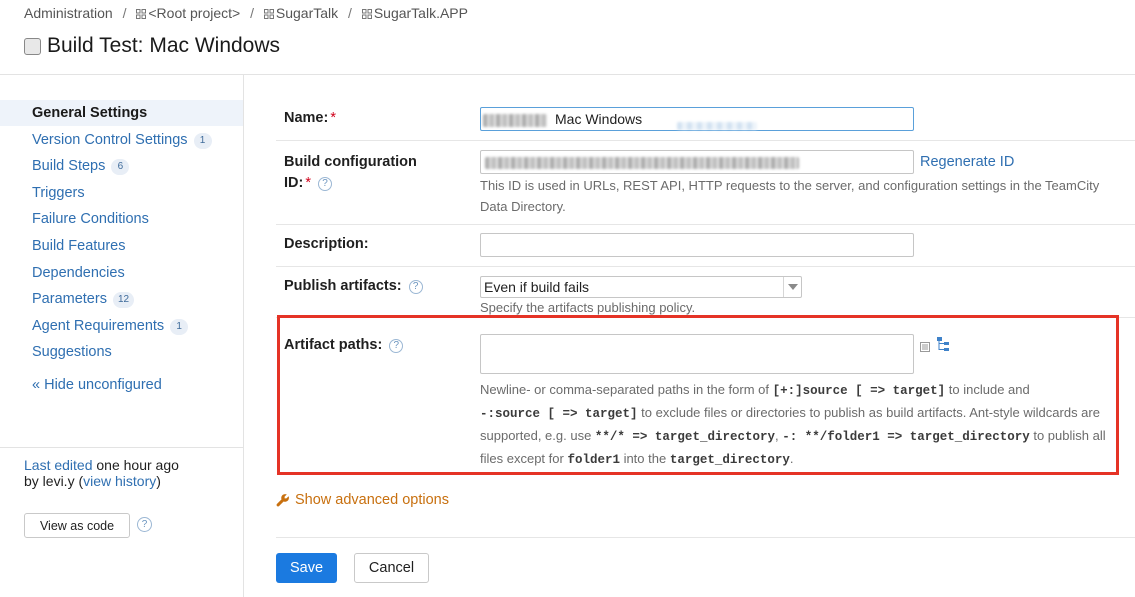 This screenshot has height=597, width=1135. I want to click on count-badge: 12, so click(123, 300).